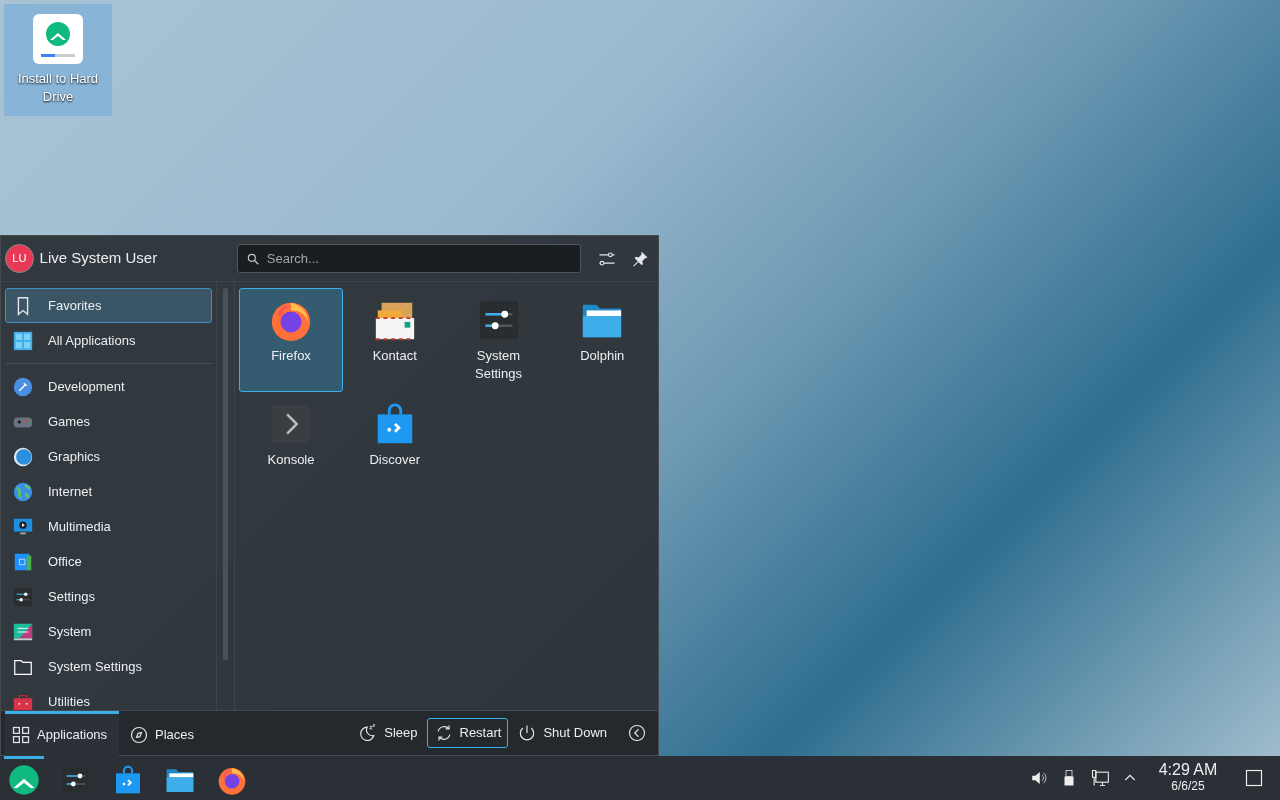 This screenshot has height=800, width=1280. I want to click on desktop-icon-label: Install to Hard Drive, so click(58, 88).